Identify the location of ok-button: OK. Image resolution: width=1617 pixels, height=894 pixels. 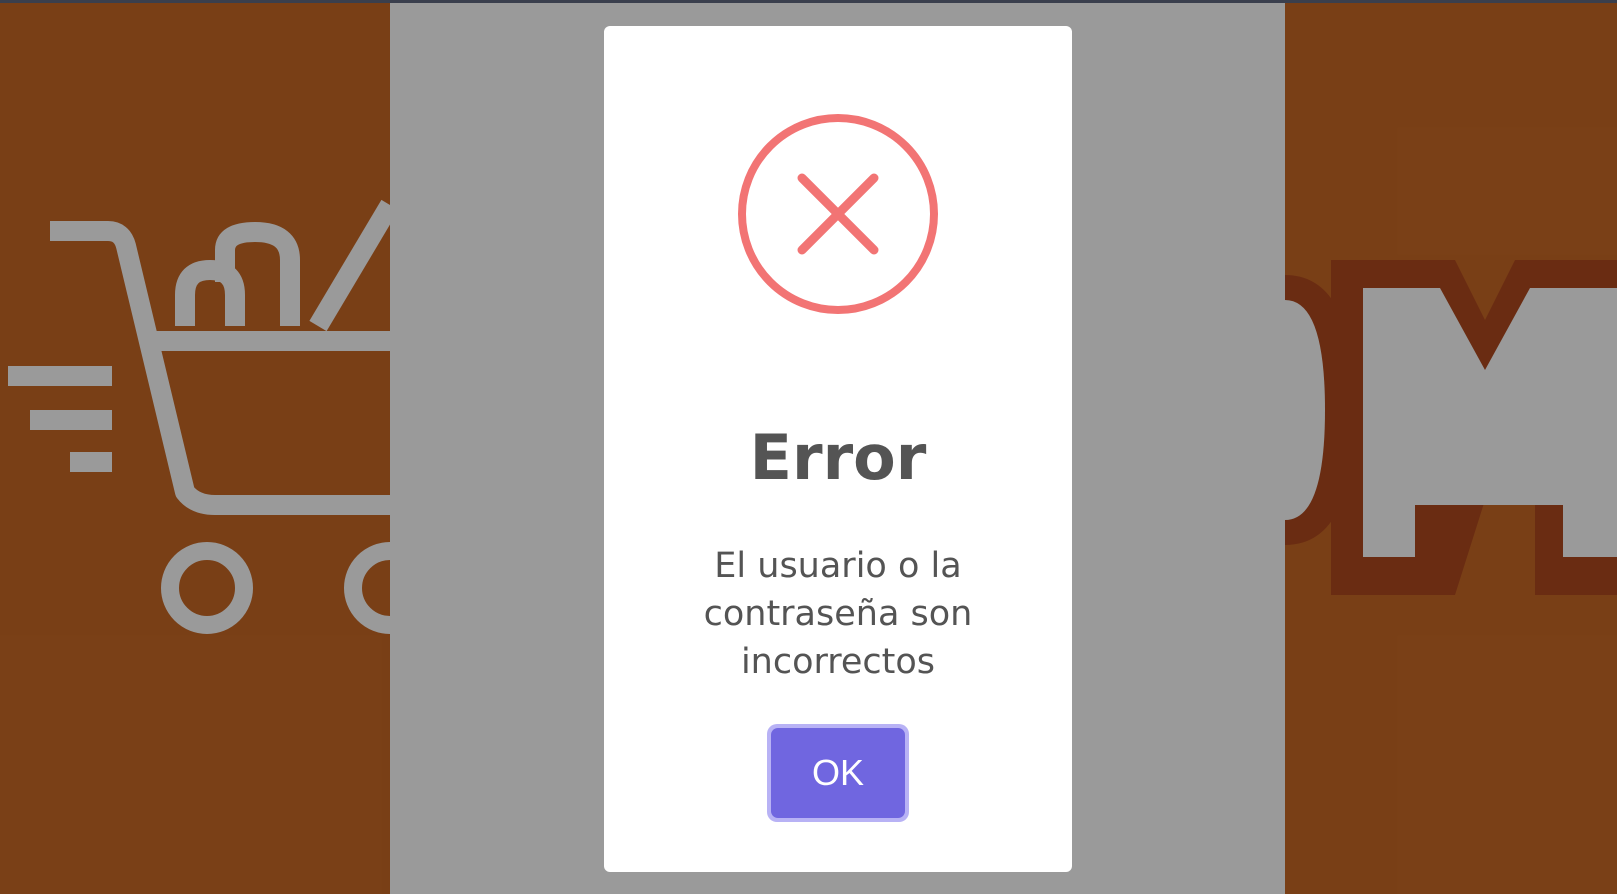
(838, 773).